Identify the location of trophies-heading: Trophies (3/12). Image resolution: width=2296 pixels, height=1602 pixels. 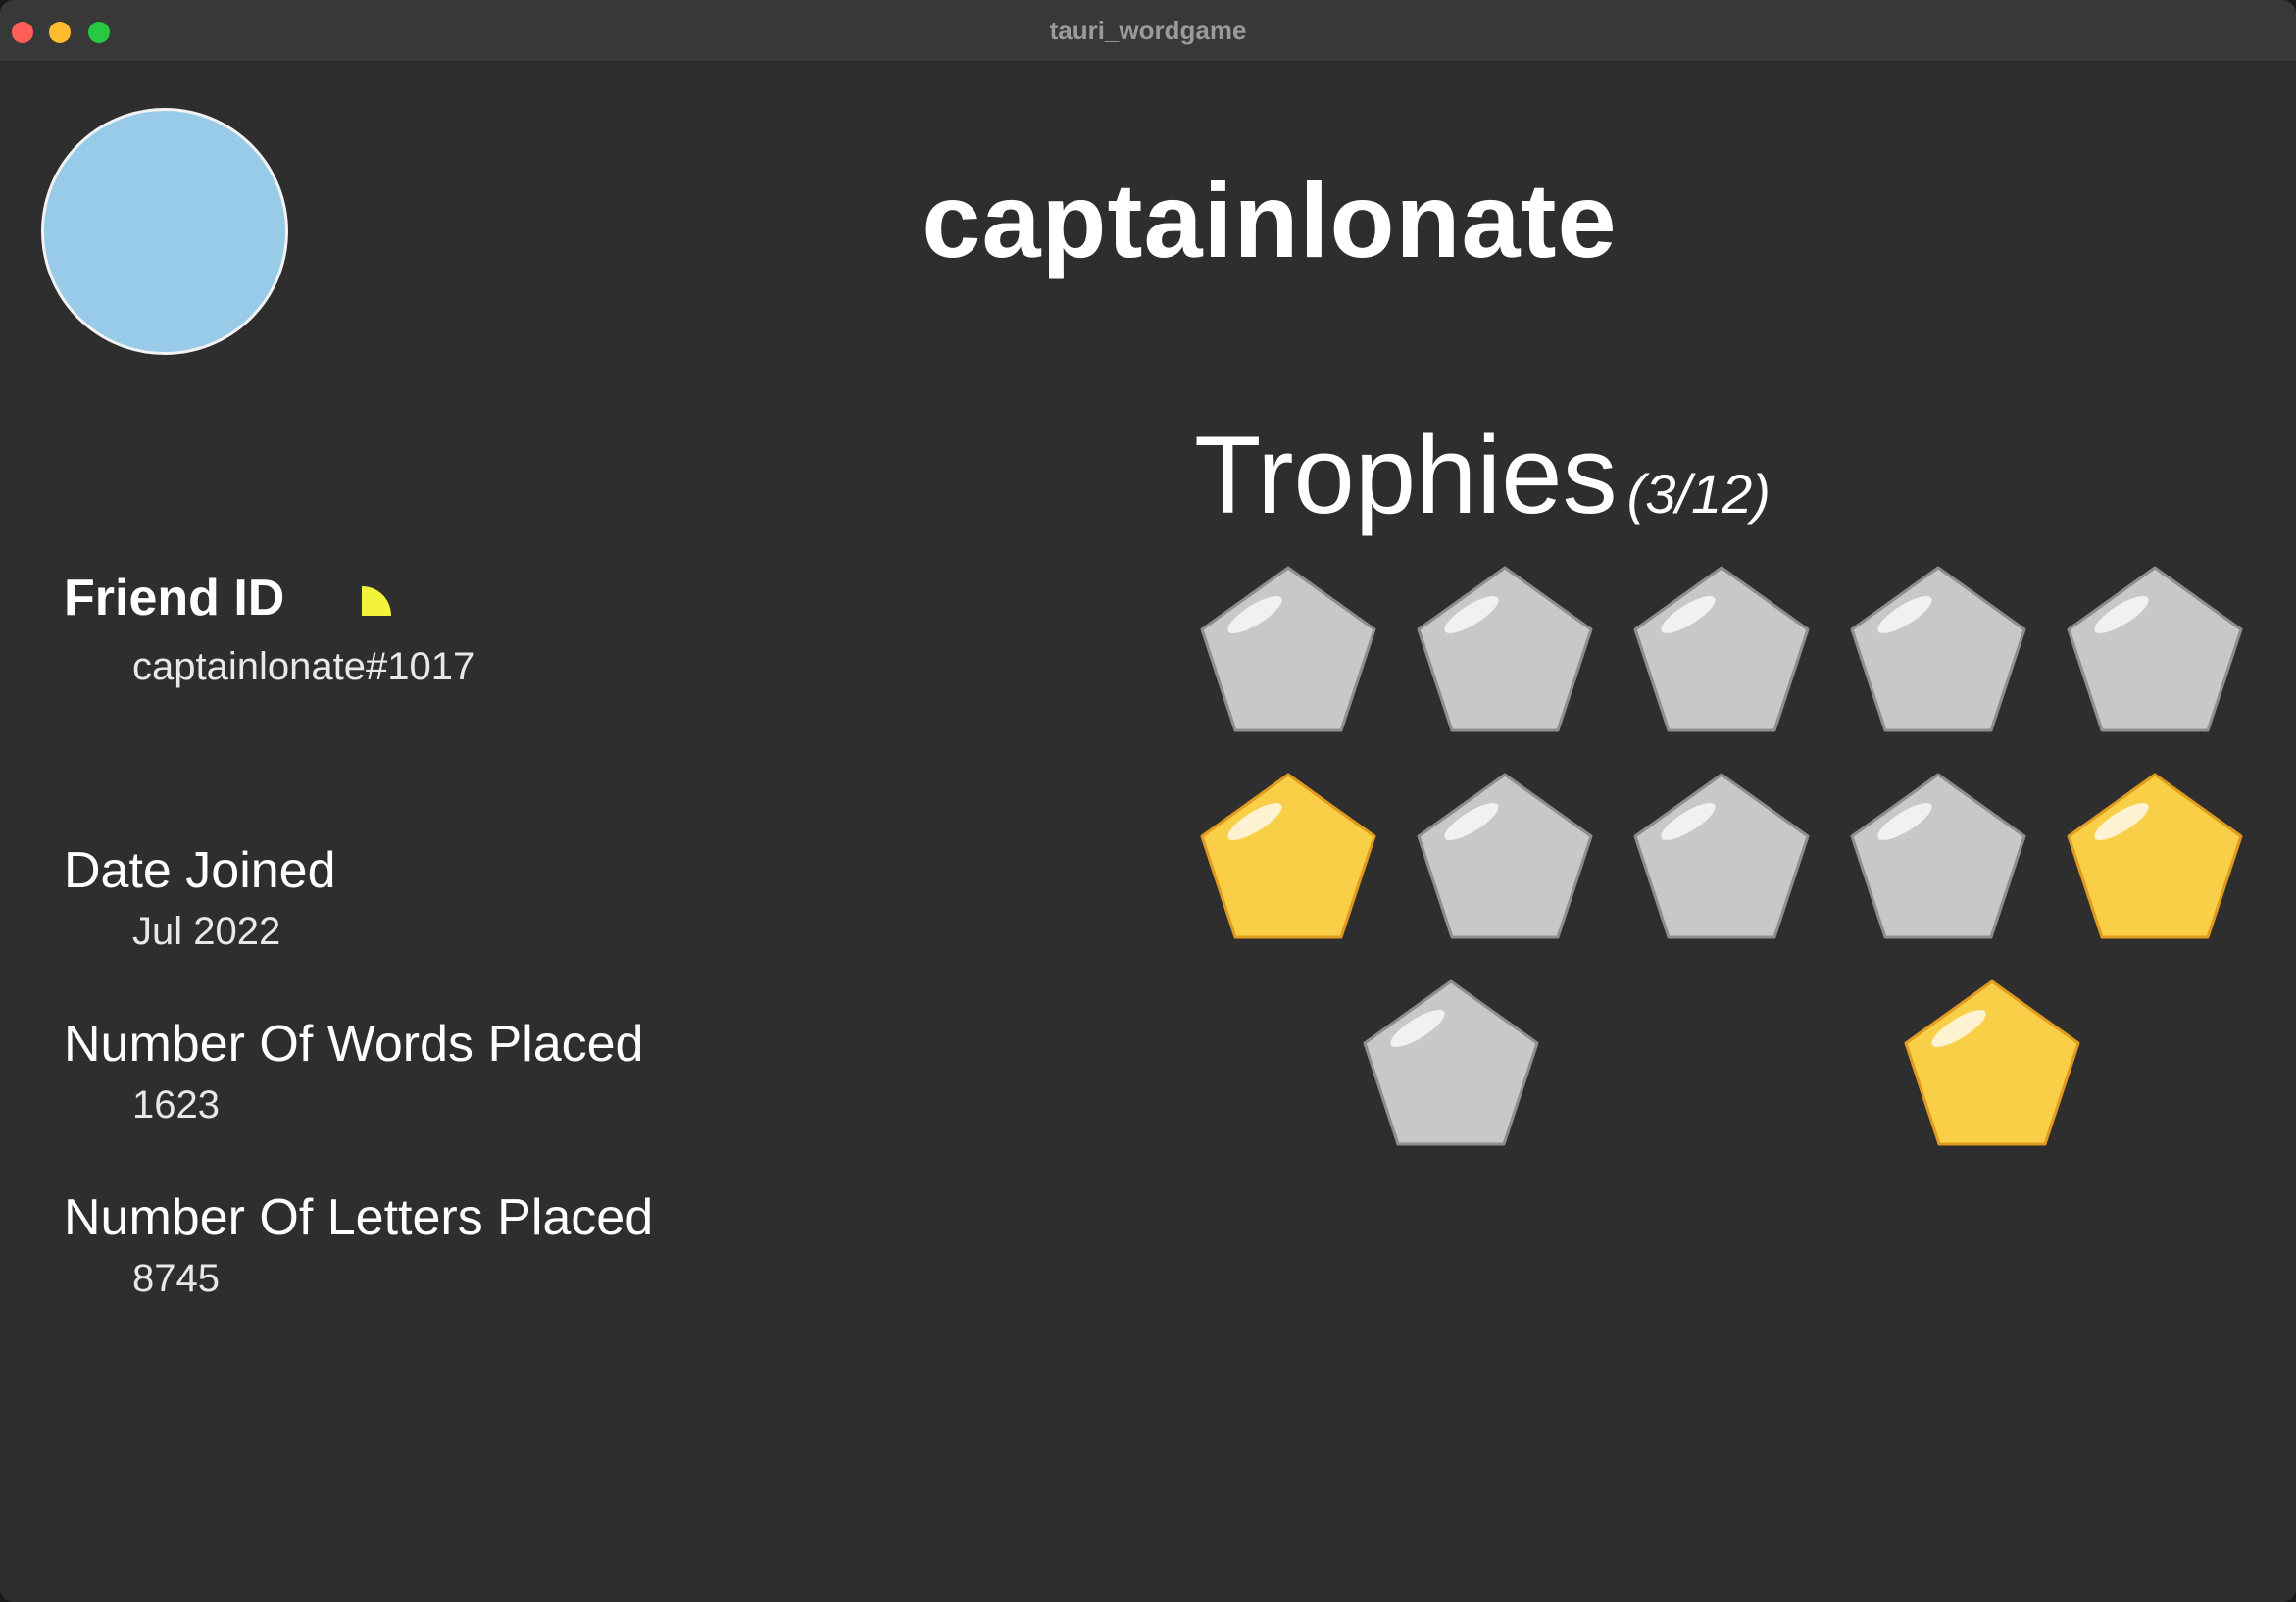
(1482, 475).